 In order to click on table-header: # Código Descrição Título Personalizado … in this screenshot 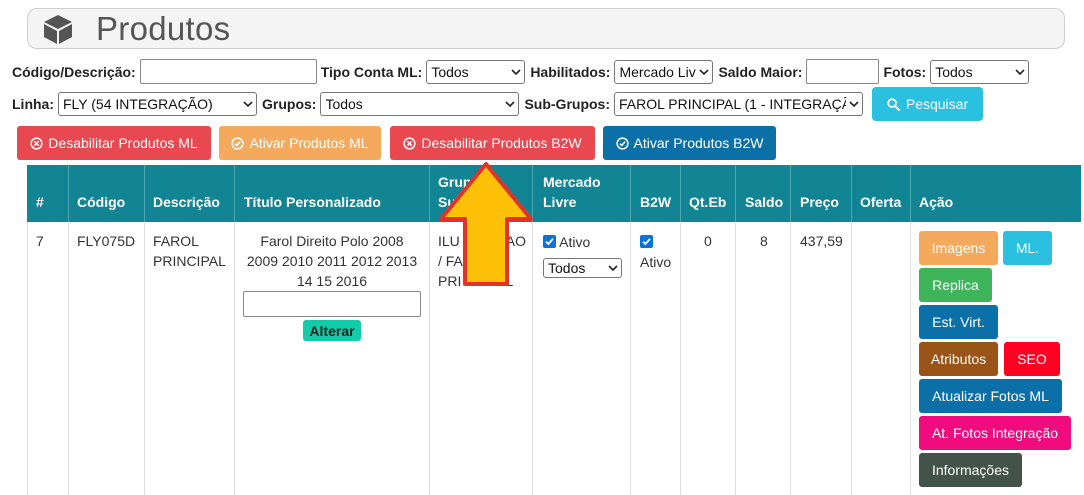, I will do `click(554, 193)`.